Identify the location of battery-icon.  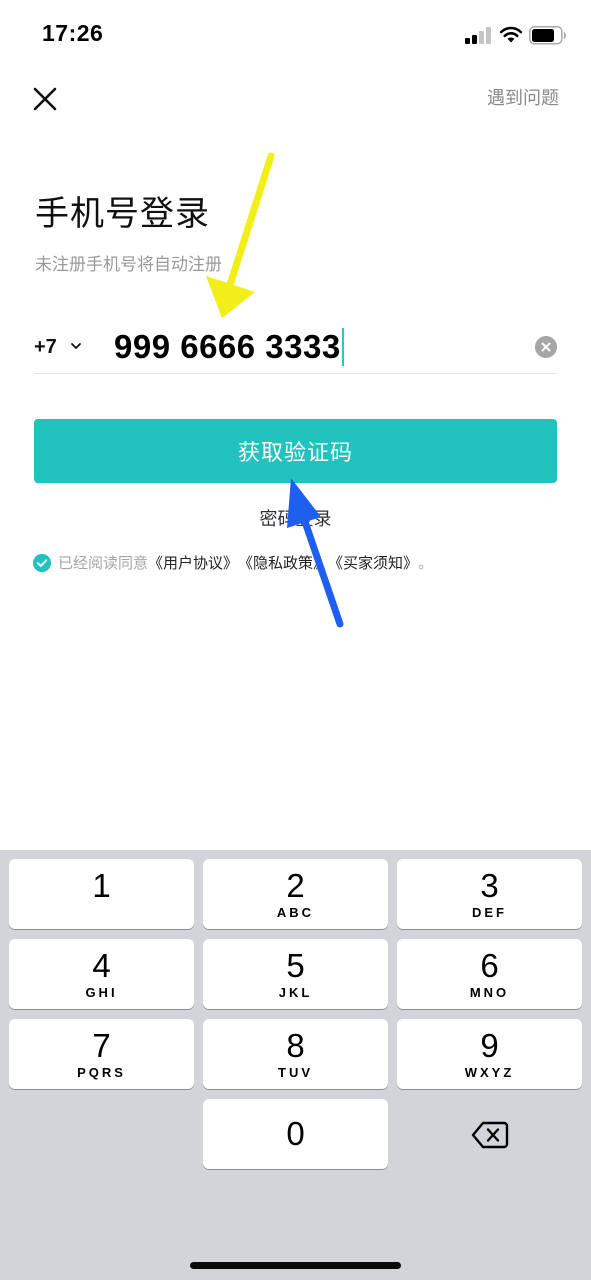
(547, 35).